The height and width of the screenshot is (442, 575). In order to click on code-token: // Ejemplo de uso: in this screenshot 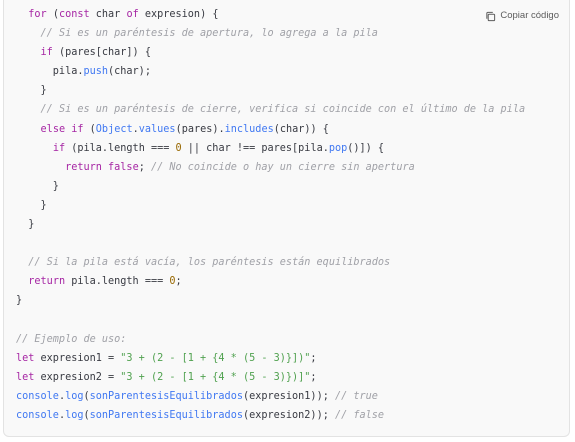, I will do `click(71, 339)`.